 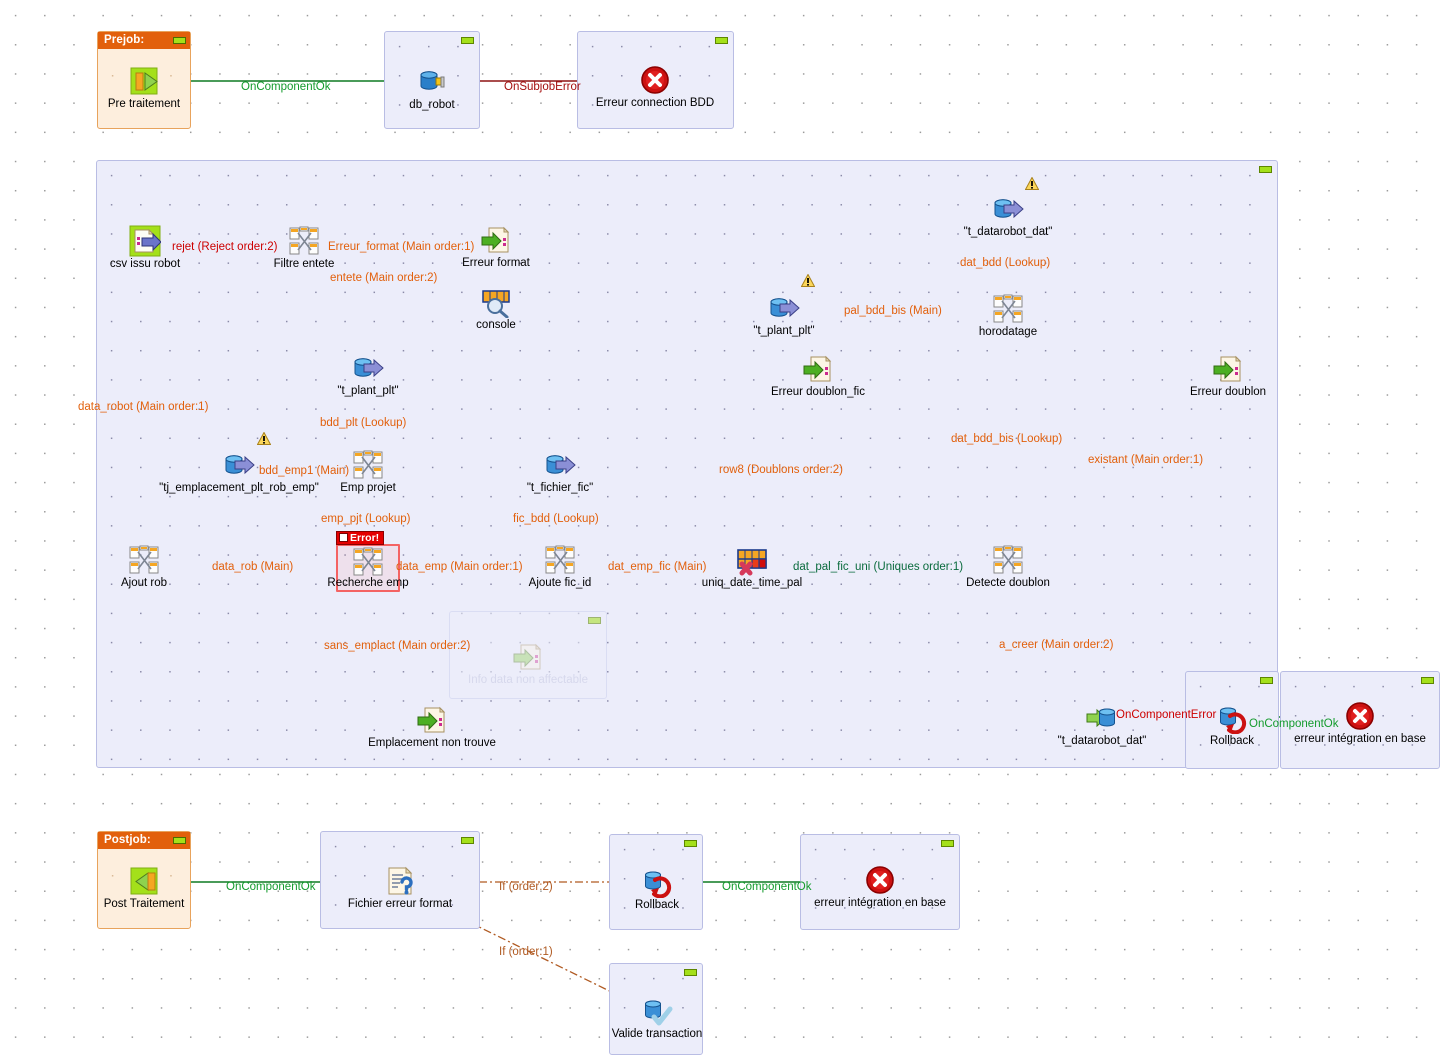 I want to click on component-label: csv issu robot, so click(x=145, y=264).